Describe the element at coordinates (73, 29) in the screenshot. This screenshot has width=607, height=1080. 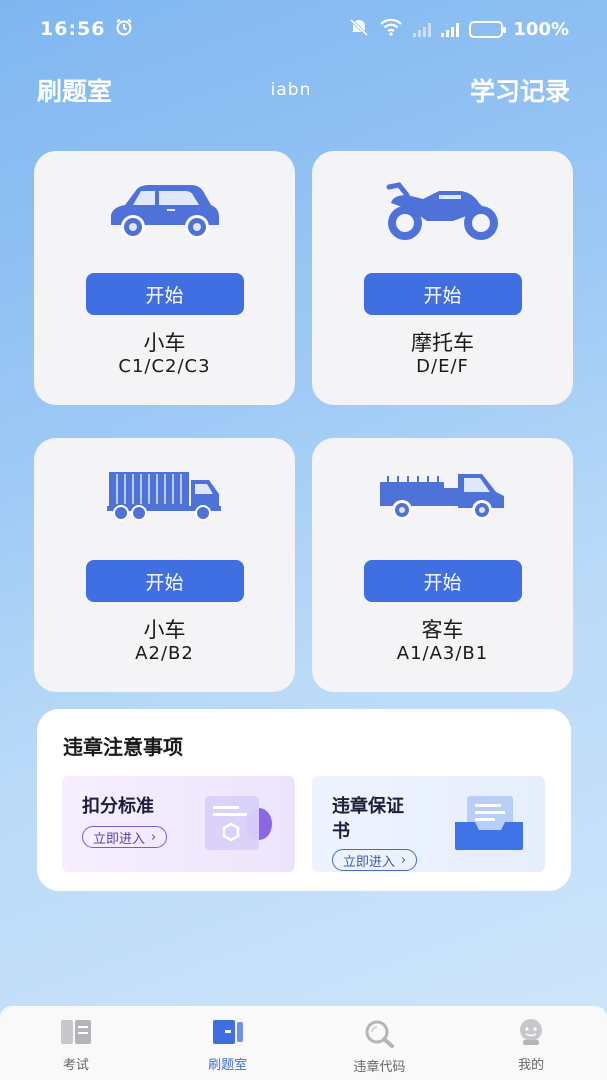
I see `status-time: 16:56` at that location.